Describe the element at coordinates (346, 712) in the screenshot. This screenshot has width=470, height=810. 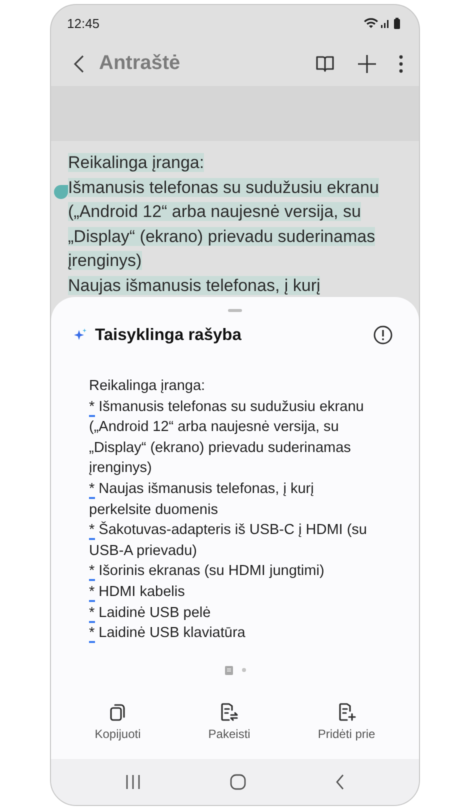
I see `document-add-icon` at that location.